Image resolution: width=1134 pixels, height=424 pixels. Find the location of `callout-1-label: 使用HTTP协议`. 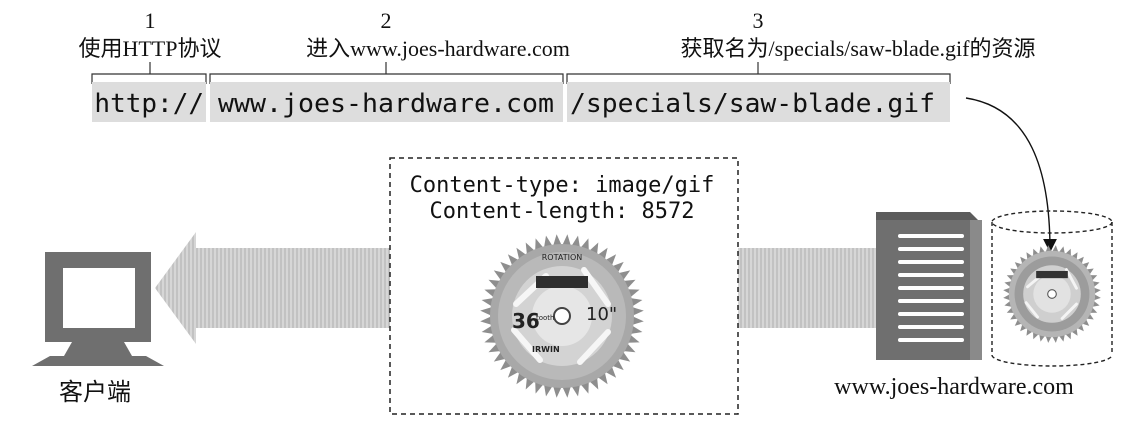

callout-1-label: 使用HTTP协议 is located at coordinates (149, 48).